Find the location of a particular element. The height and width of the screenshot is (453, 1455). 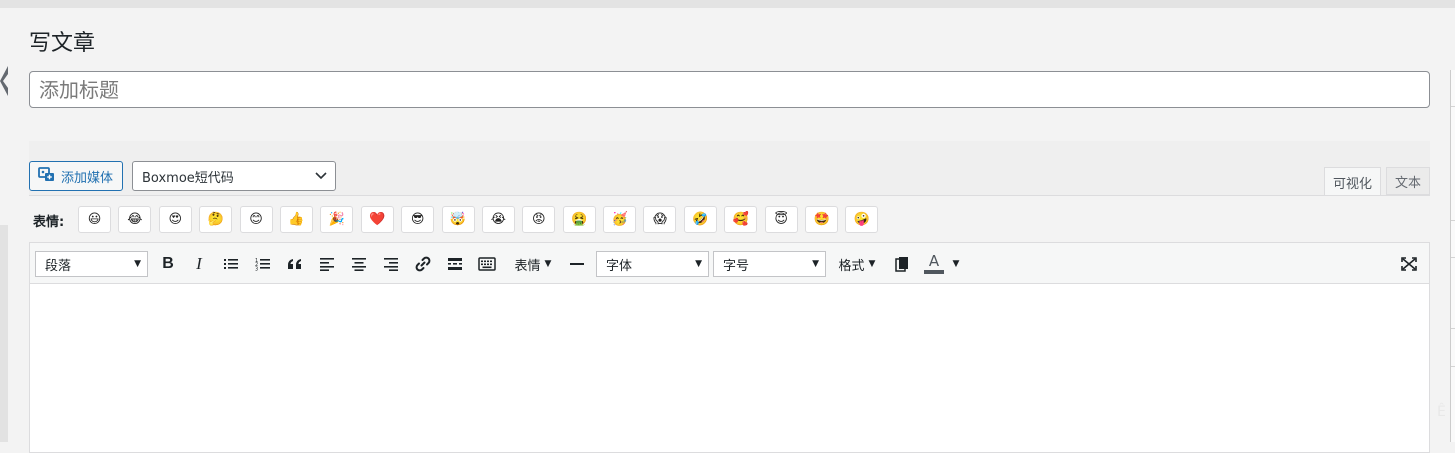

emoji-angry-button: 😡 is located at coordinates (539, 219).